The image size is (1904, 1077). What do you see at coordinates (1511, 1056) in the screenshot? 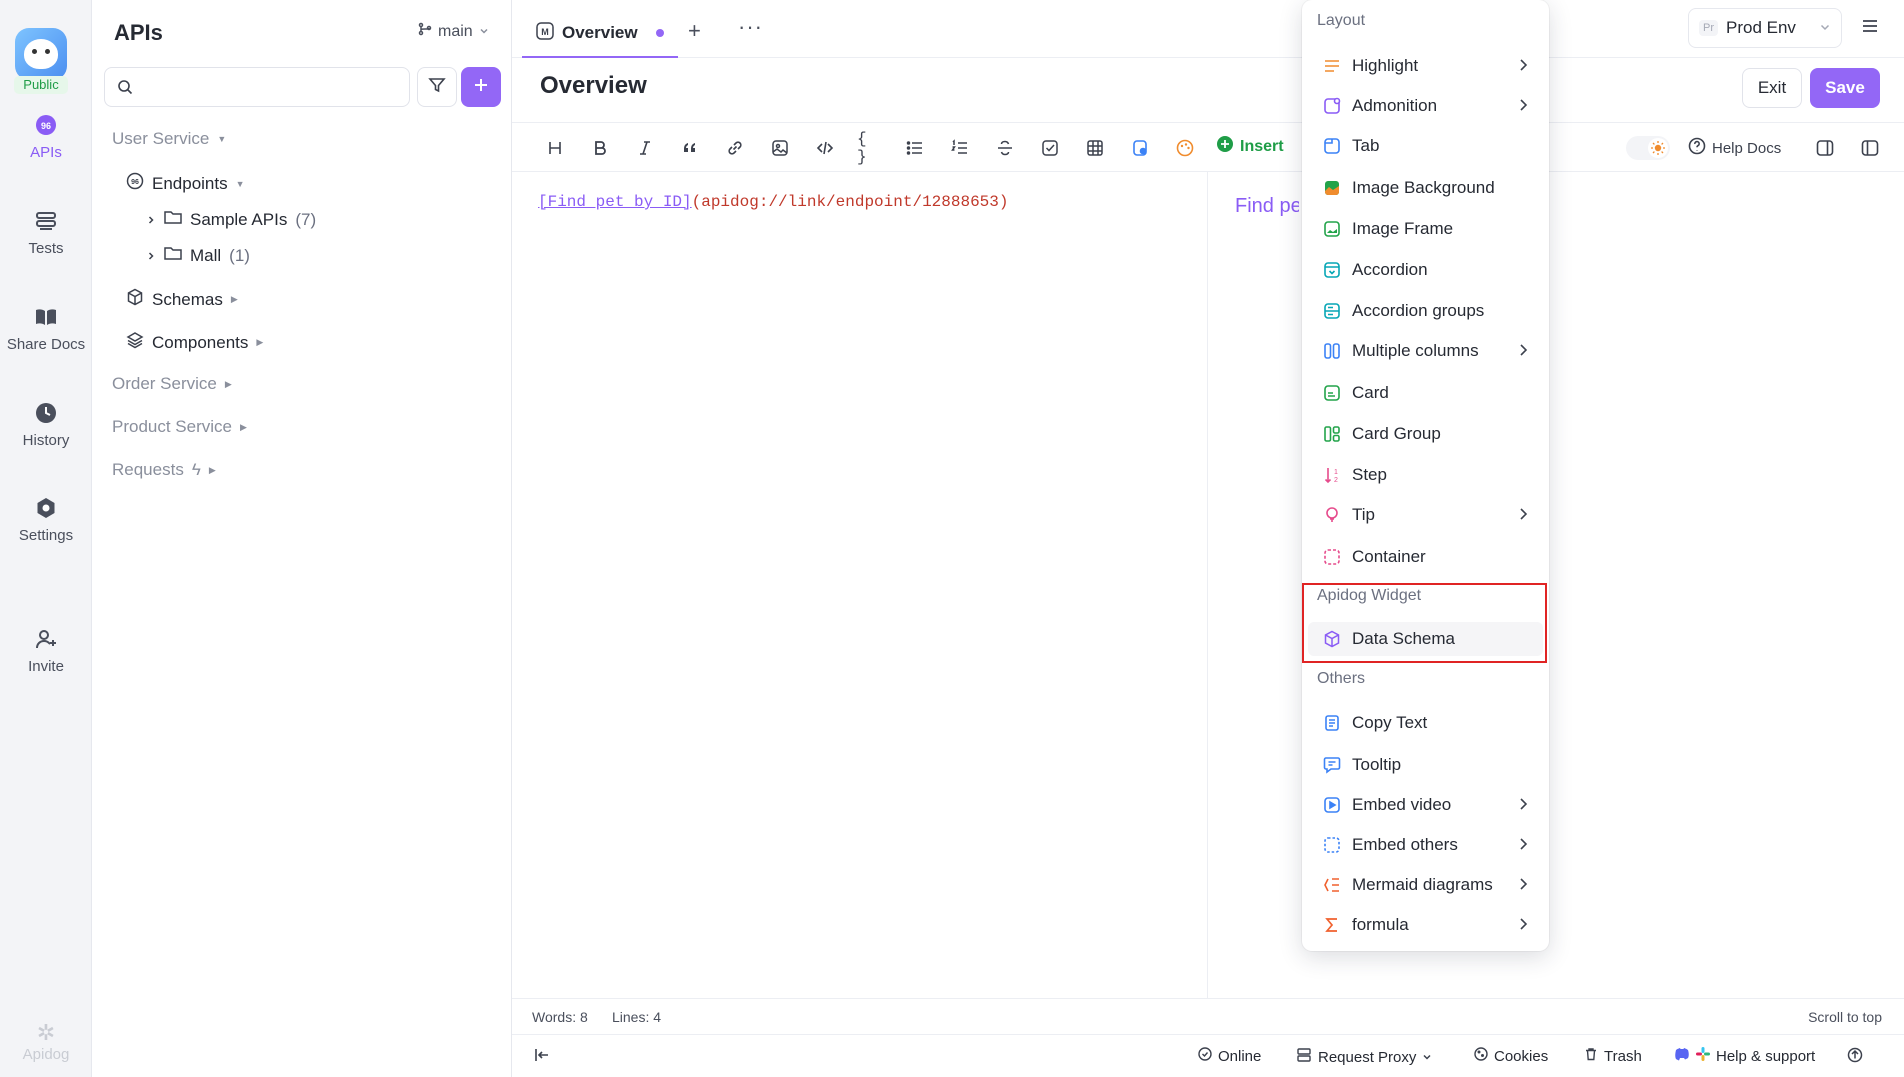
I see `cookies-button: Cookies` at bounding box center [1511, 1056].